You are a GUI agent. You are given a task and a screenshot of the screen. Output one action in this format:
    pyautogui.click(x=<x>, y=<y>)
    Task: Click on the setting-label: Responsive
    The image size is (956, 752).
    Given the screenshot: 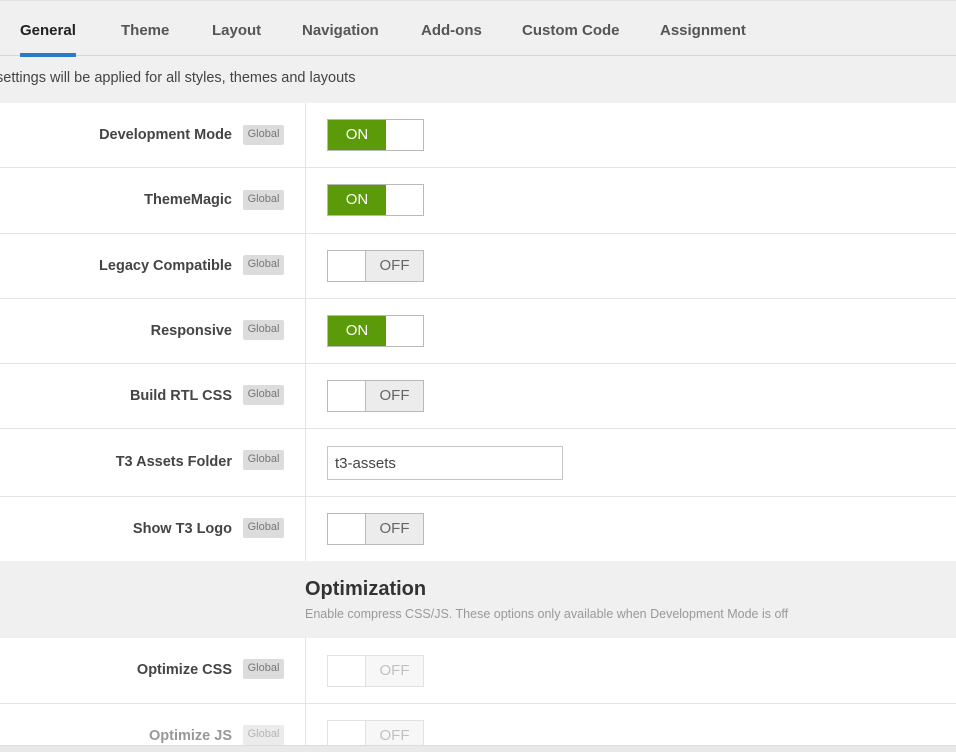 What is the action you would take?
    pyautogui.click(x=191, y=331)
    